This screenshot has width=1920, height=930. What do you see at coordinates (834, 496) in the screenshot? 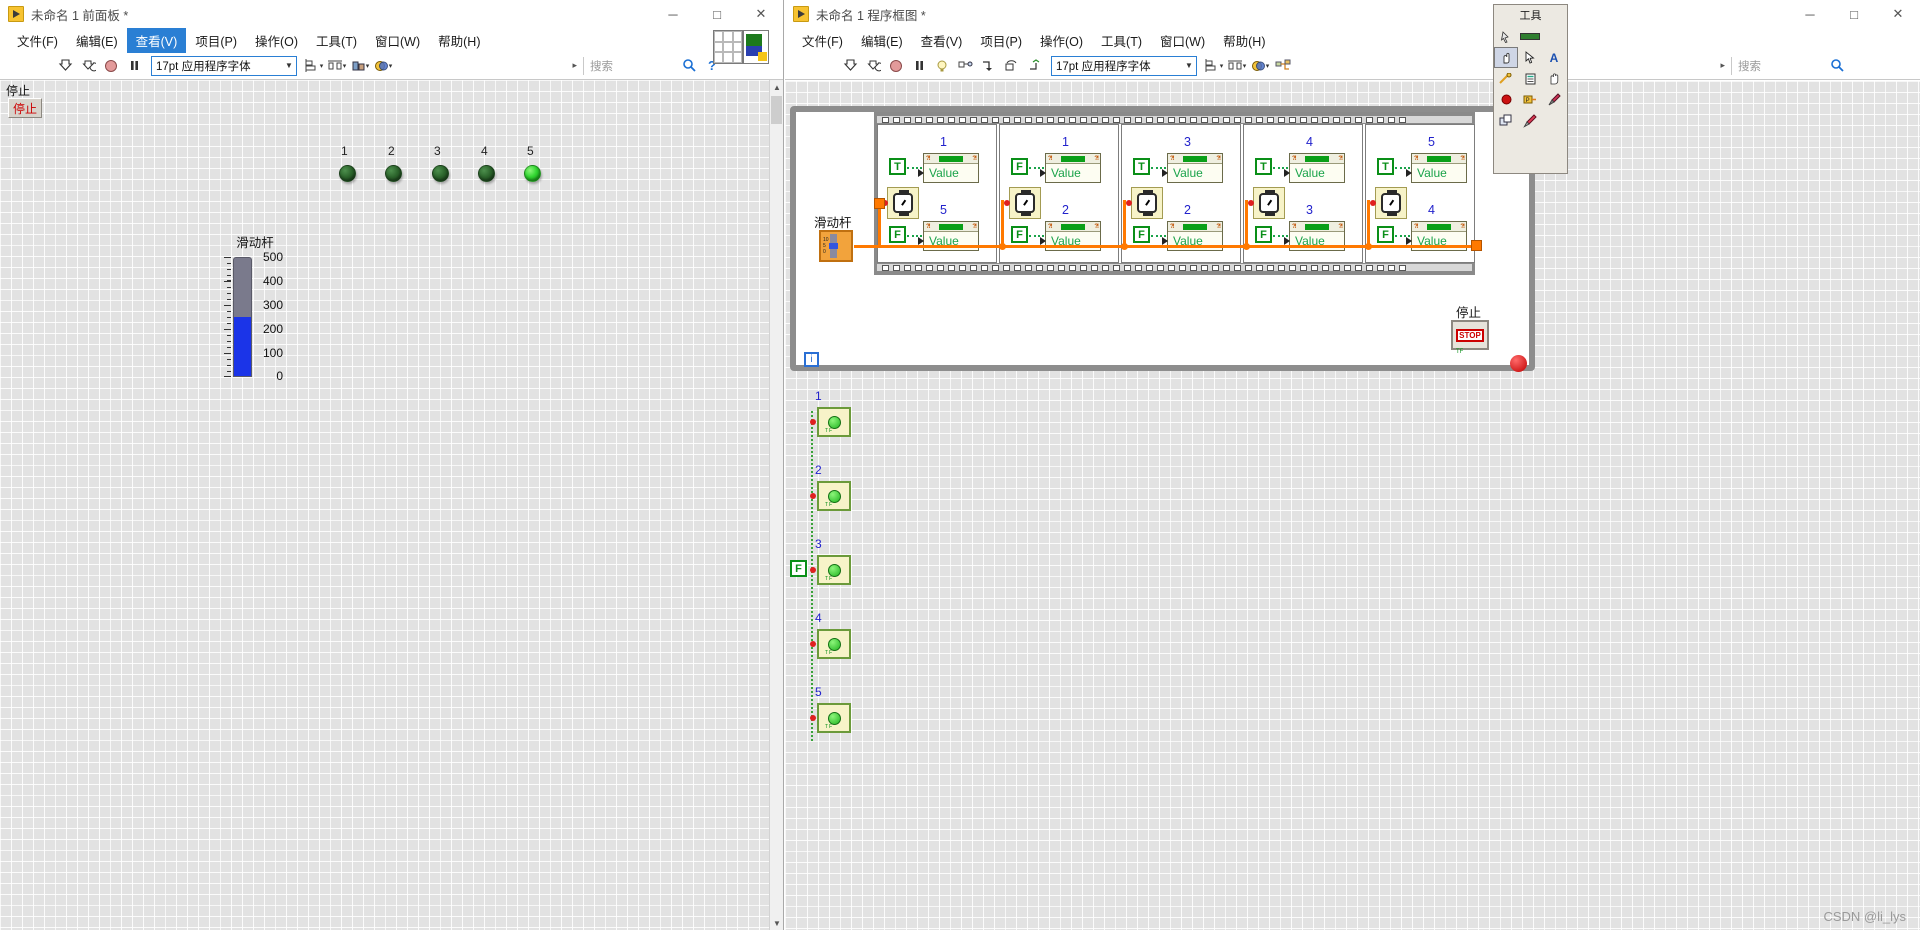
I see `led-terminal-2: TF` at bounding box center [834, 496].